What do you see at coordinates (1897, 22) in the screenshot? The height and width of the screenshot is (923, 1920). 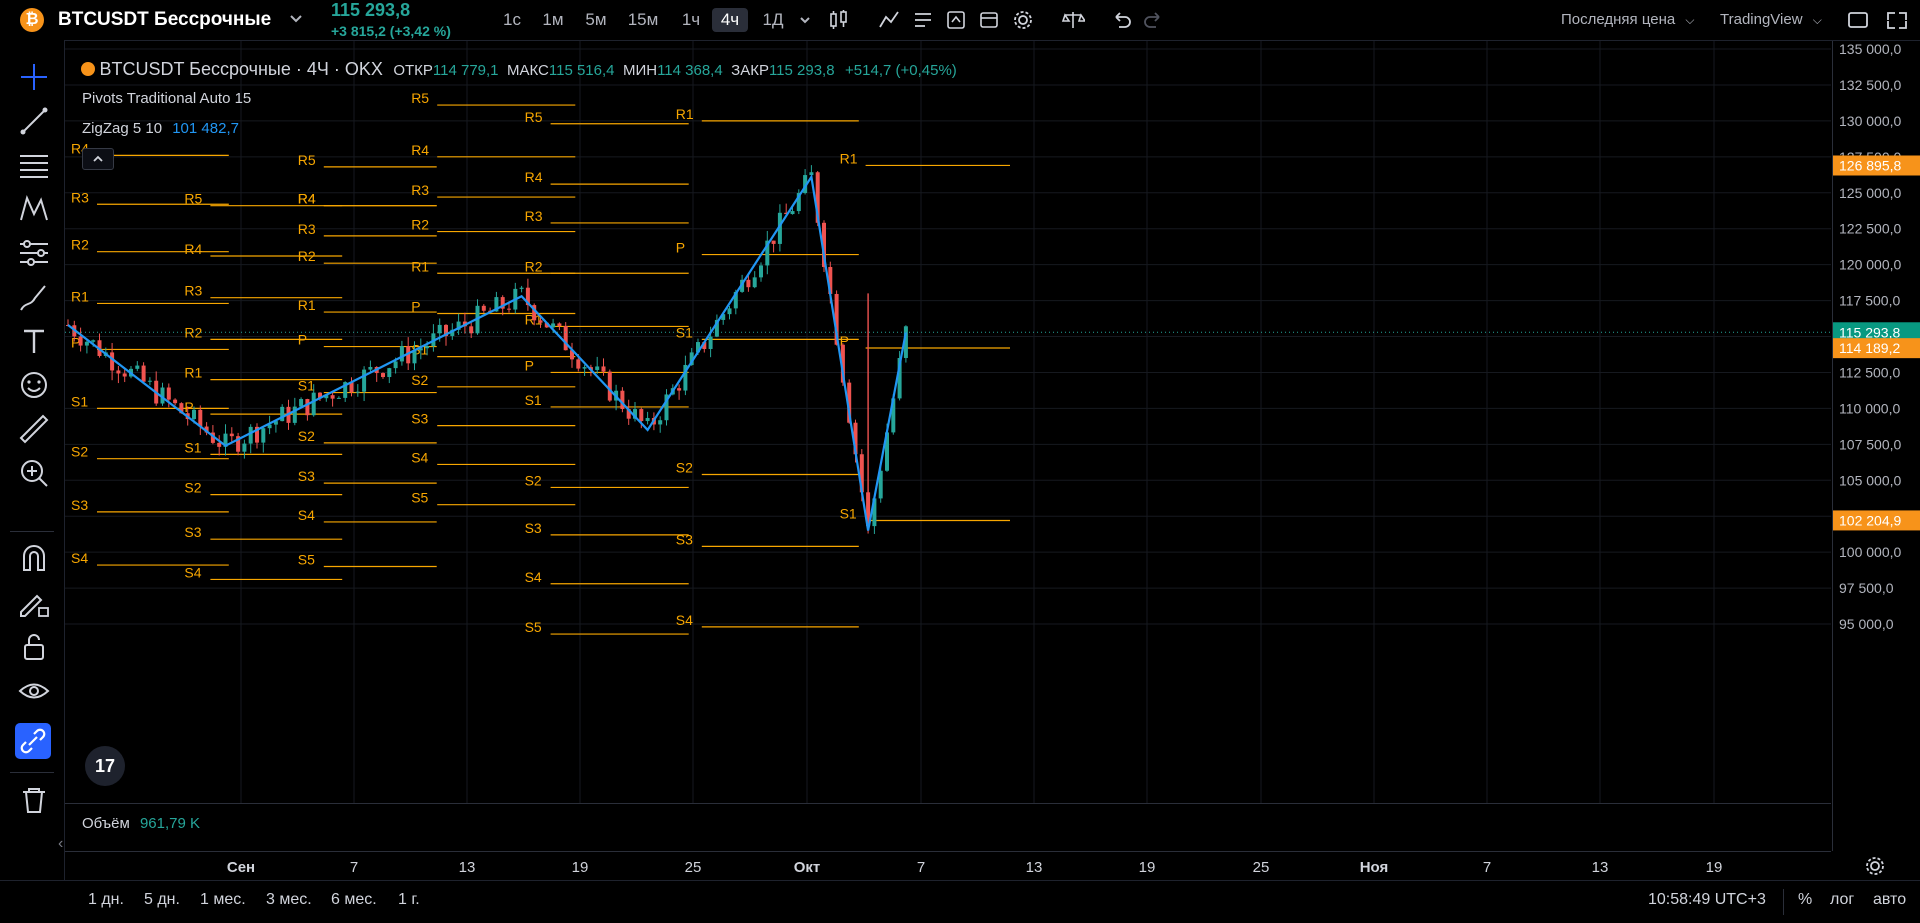 I see `screenshot-camera-icon` at bounding box center [1897, 22].